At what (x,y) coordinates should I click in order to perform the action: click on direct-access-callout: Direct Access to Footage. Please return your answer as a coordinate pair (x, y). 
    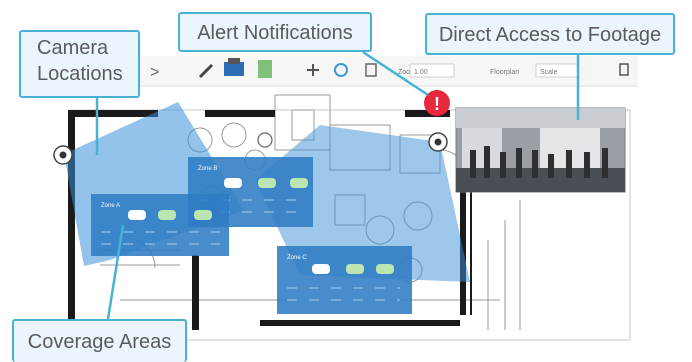
    Looking at the image, I should click on (550, 34).